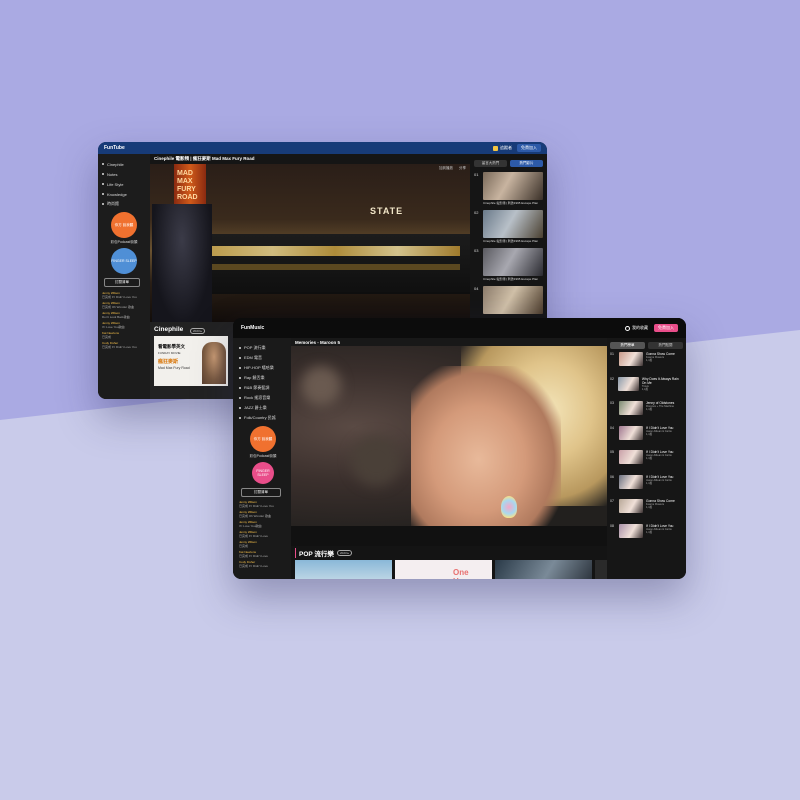  Describe the element at coordinates (260, 417) in the screenshot. I see `sidebar-item-label: Folk/Country 民謠` at that location.